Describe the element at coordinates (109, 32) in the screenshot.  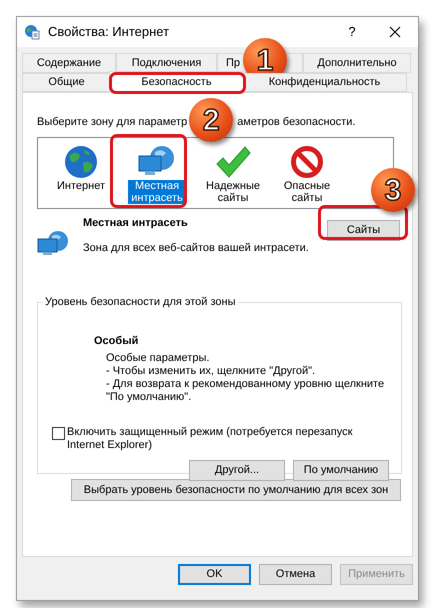
I see `window-title: Свойства: Интернет` at that location.